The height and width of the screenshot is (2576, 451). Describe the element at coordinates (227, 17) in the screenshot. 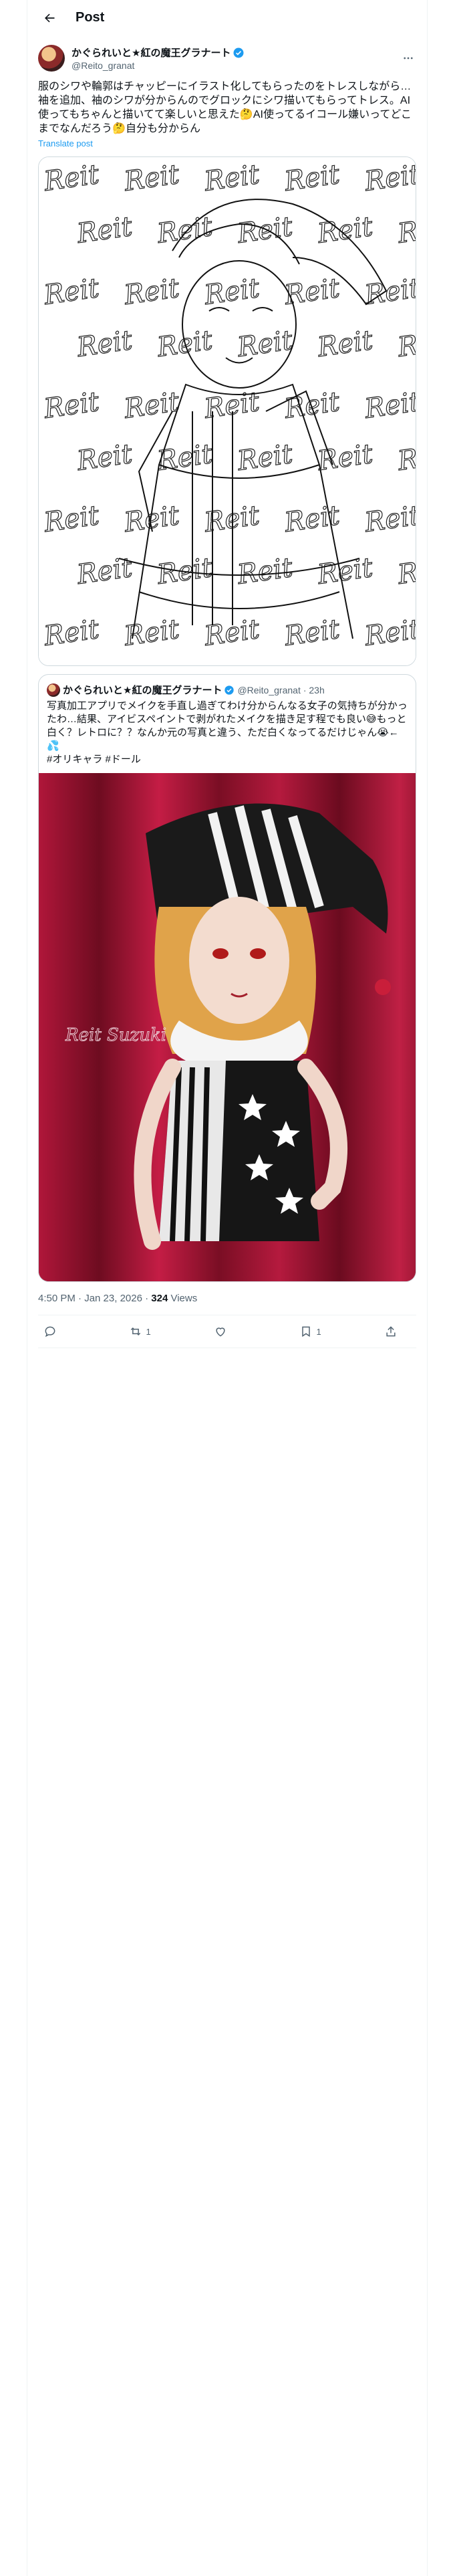

I see `top-bar: Post` at that location.